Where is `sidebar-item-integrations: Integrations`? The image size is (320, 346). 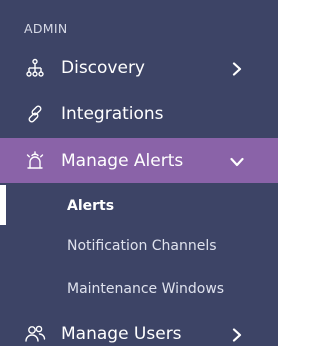
sidebar-item-integrations: Integrations is located at coordinates (139, 114).